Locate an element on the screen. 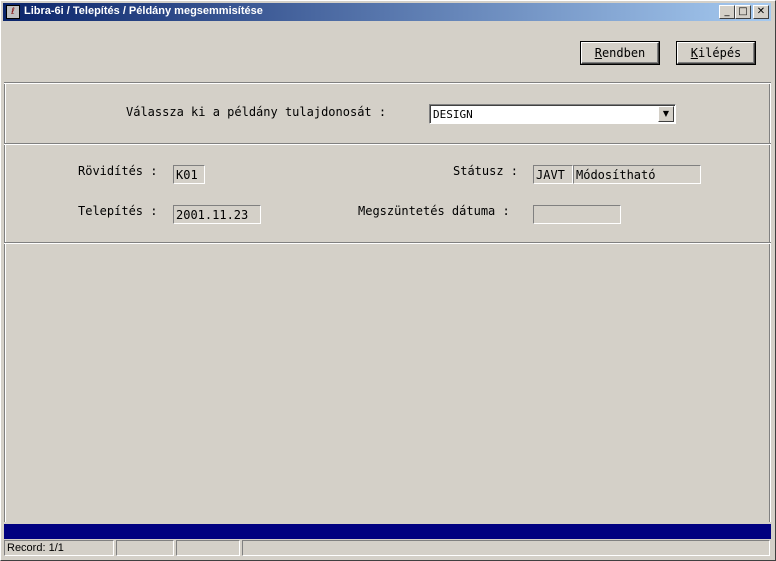 The image size is (776, 561). abbrev-label: Rövidítés : is located at coordinates (118, 171).